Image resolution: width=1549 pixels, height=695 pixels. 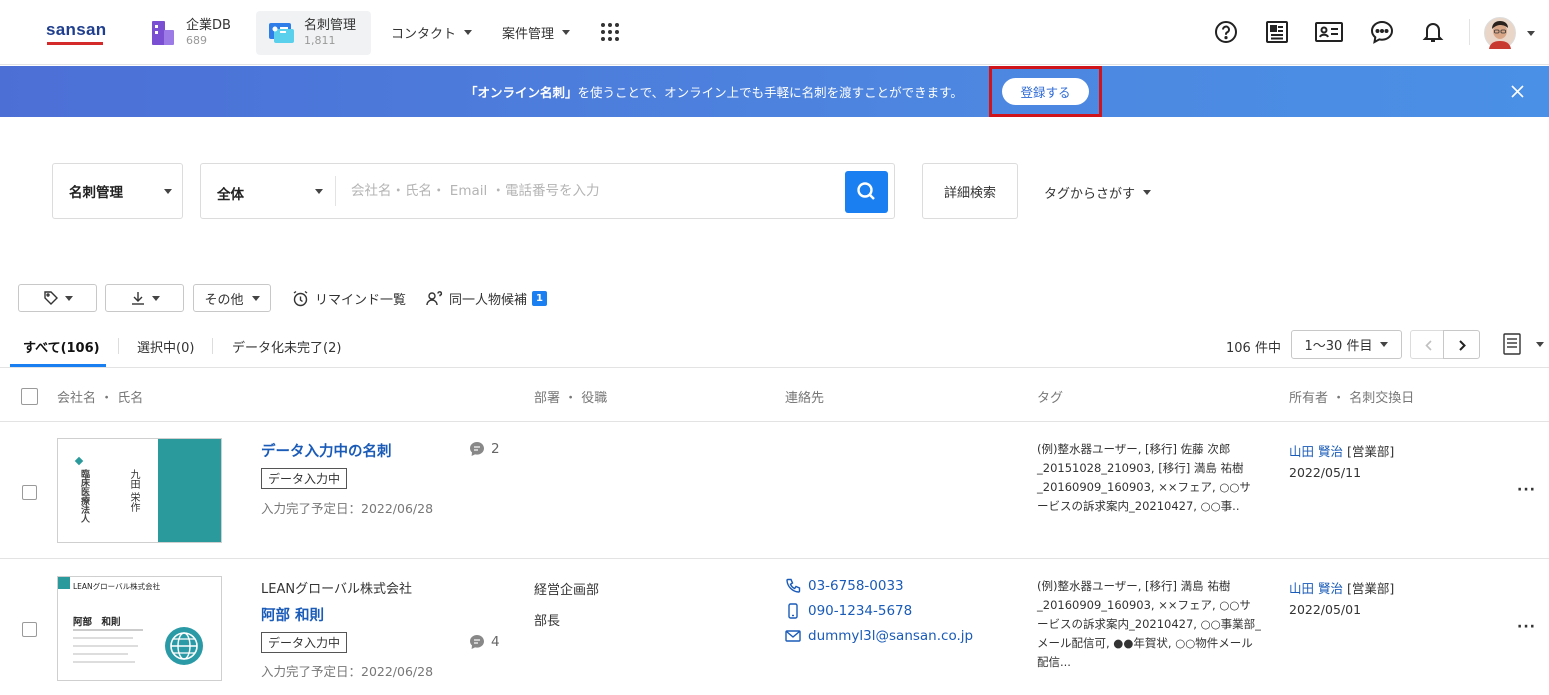 I want to click on user-avatar, so click(x=1500, y=33).